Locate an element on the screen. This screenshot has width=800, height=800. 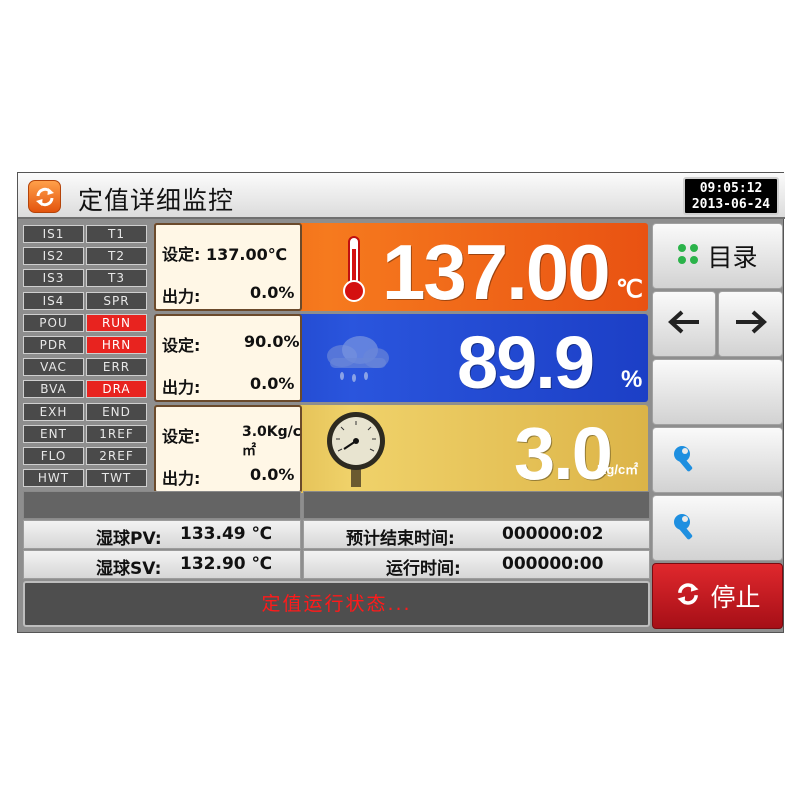
estimated-end-time-row: 预计结束时间: 000000:02 is located at coordinates (476, 534).